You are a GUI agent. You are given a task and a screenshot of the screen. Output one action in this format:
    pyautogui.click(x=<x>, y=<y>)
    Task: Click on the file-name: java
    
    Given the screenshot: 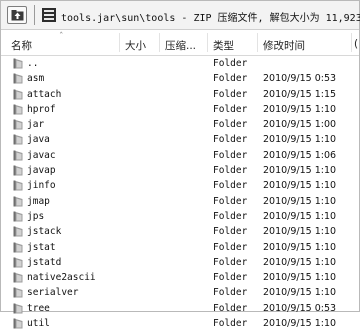 What is the action you would take?
    pyautogui.click(x=38, y=140)
    